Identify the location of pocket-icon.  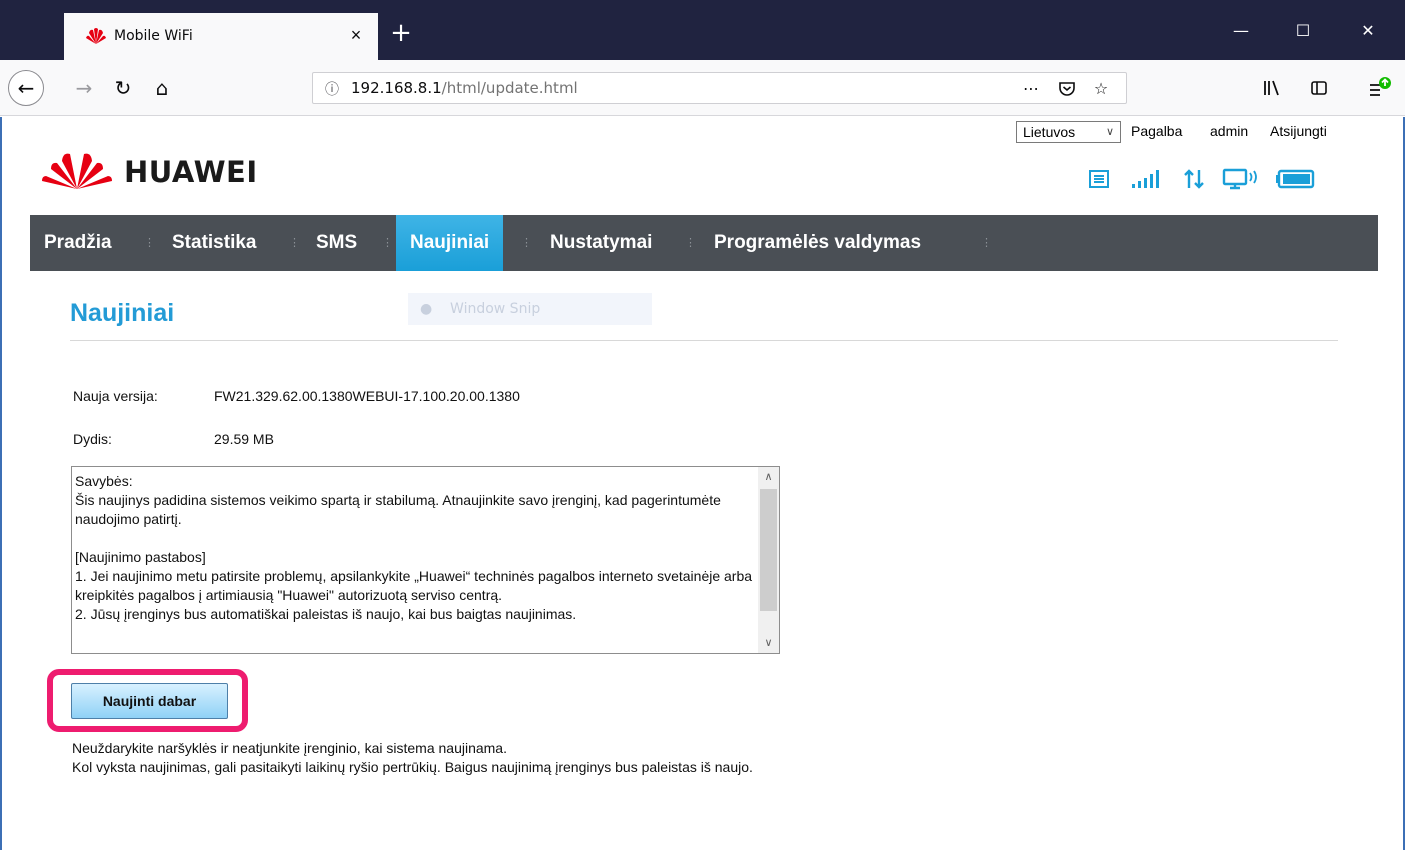
(1067, 89).